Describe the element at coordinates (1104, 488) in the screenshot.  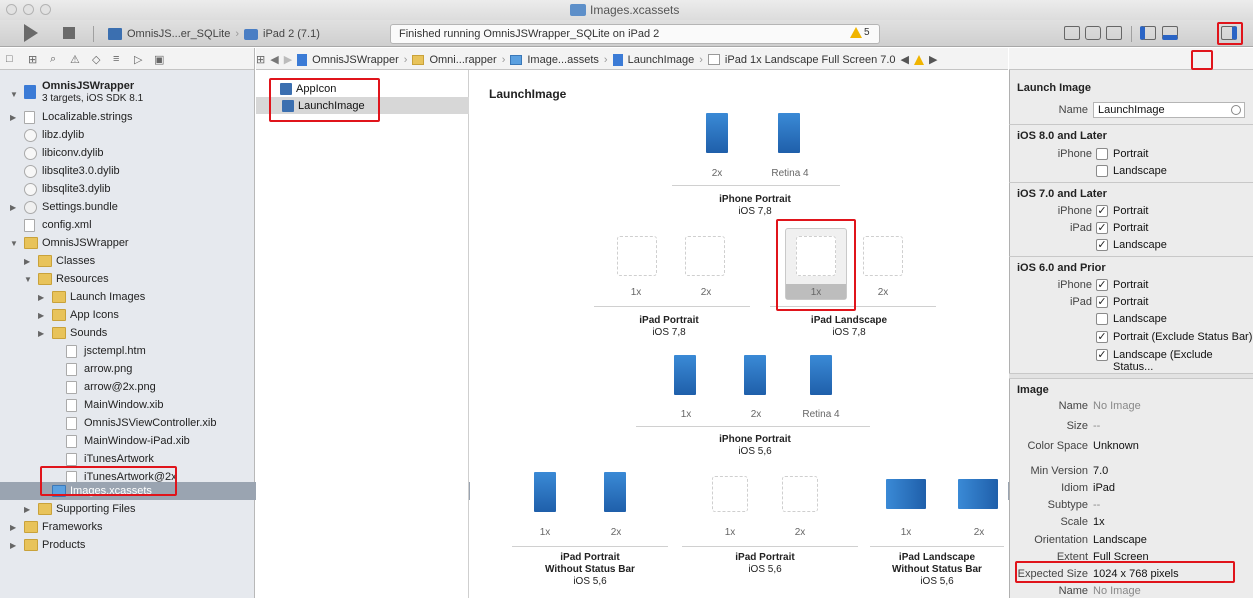
I see `attribute-value: iPad` at that location.